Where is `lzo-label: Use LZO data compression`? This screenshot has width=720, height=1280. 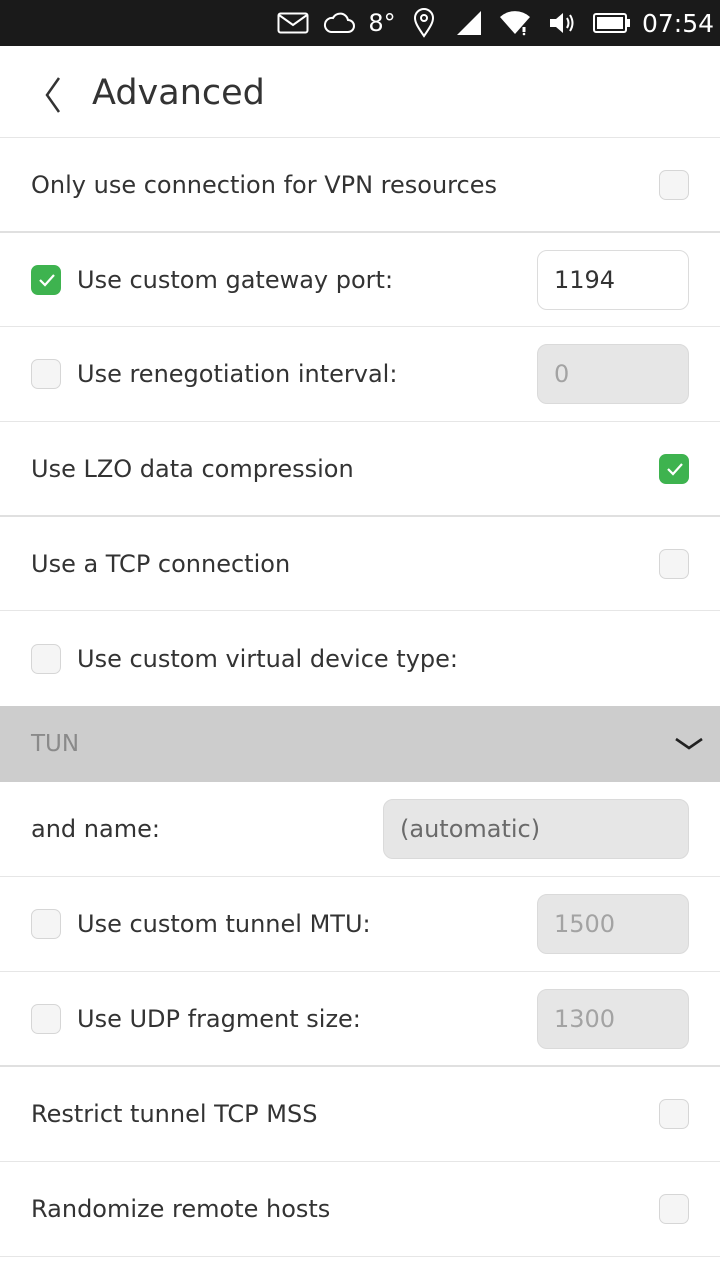 lzo-label: Use LZO data compression is located at coordinates (192, 468).